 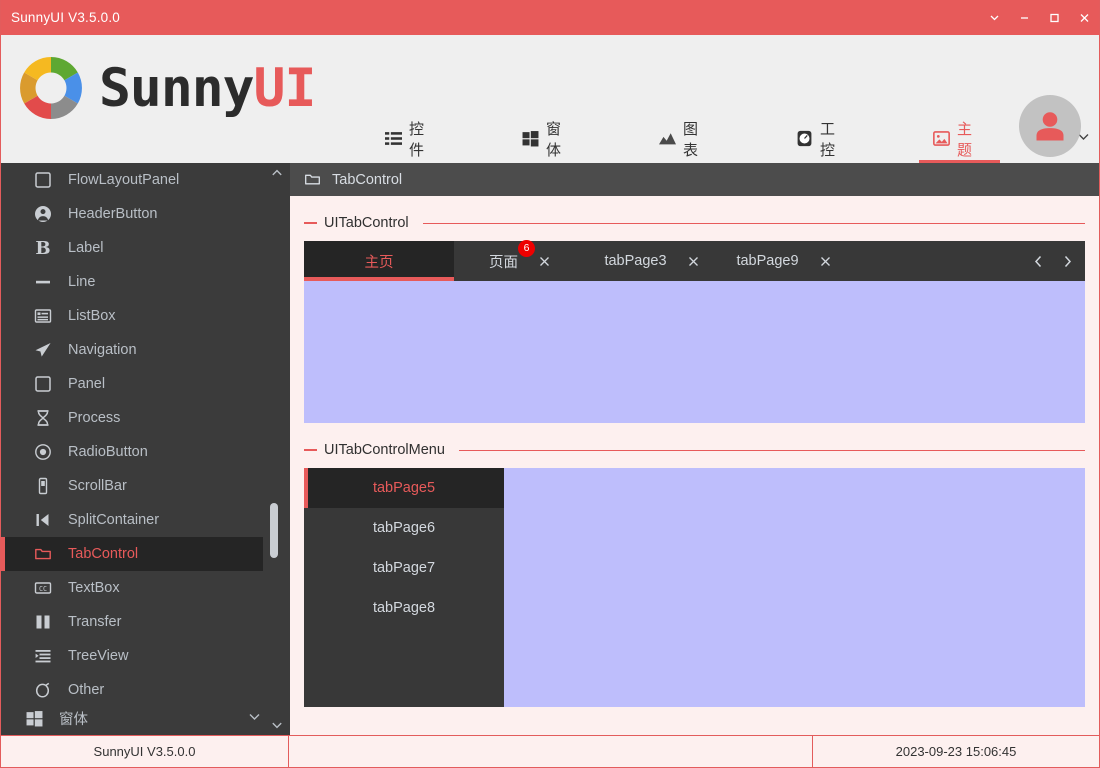 What do you see at coordinates (145, 248) in the screenshot?
I see `sidebar-item-label: B Label` at bounding box center [145, 248].